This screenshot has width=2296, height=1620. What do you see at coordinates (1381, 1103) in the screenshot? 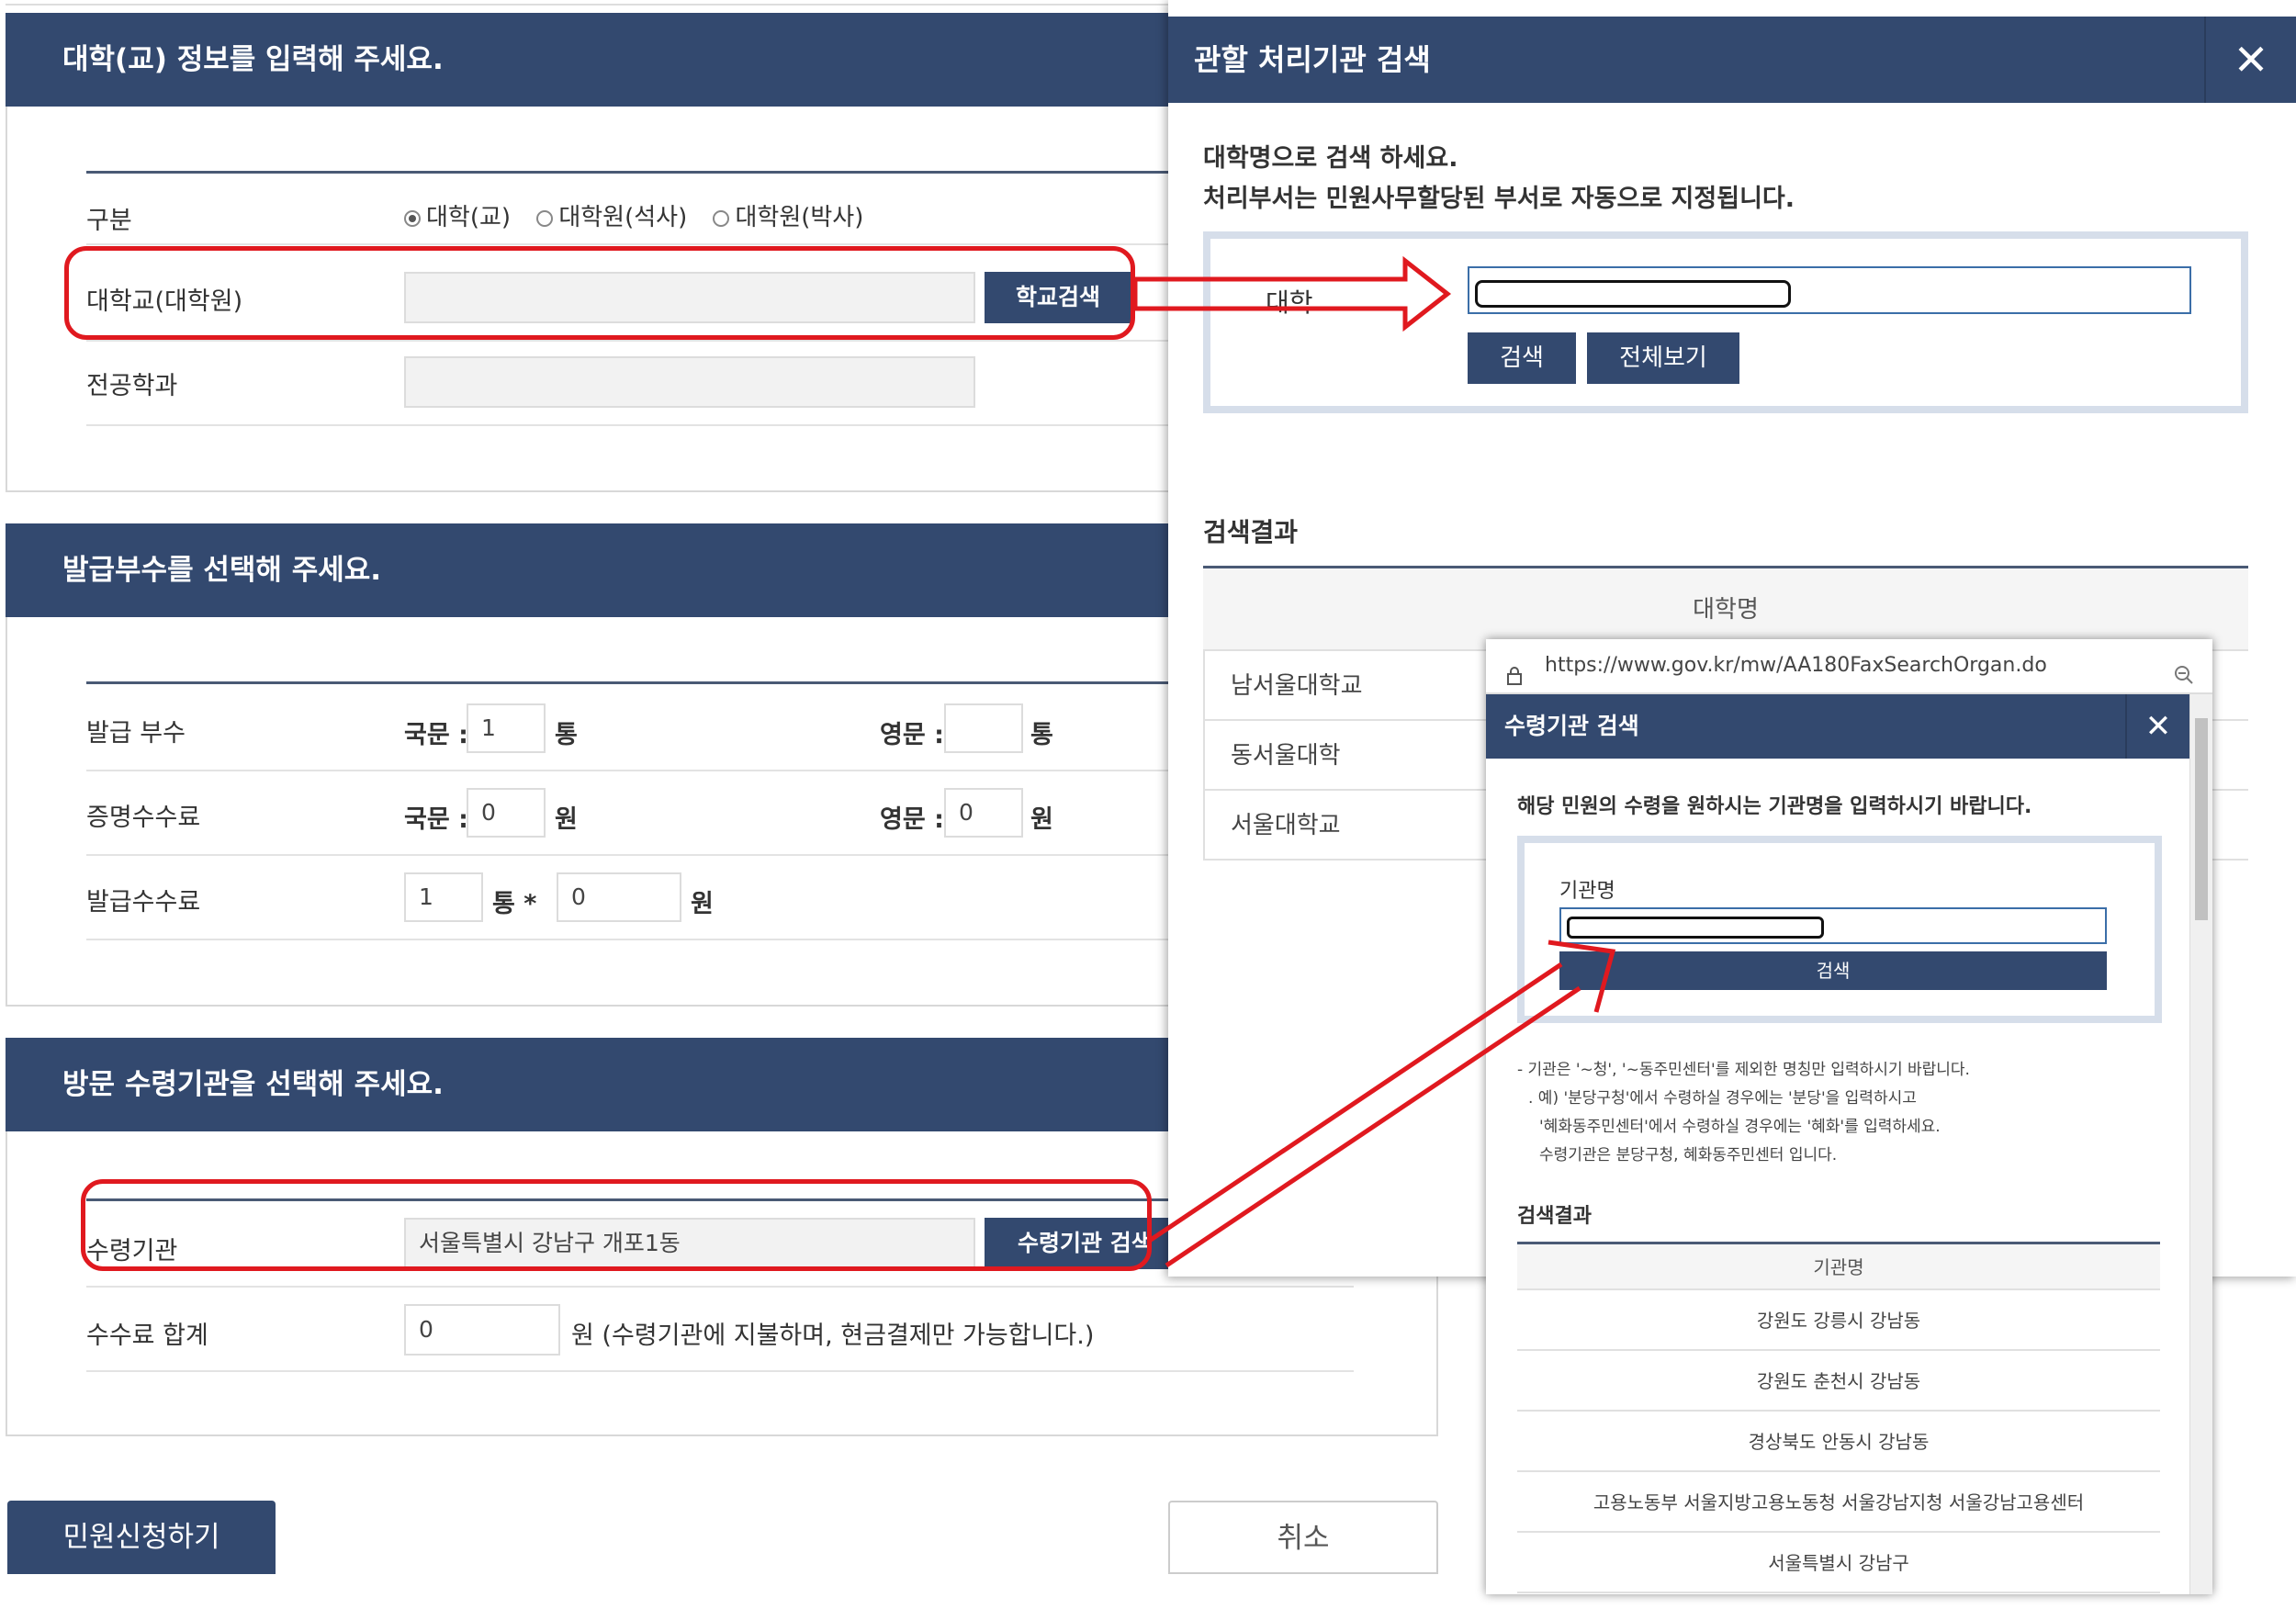
I see `arrow-to-agency-input` at bounding box center [1381, 1103].